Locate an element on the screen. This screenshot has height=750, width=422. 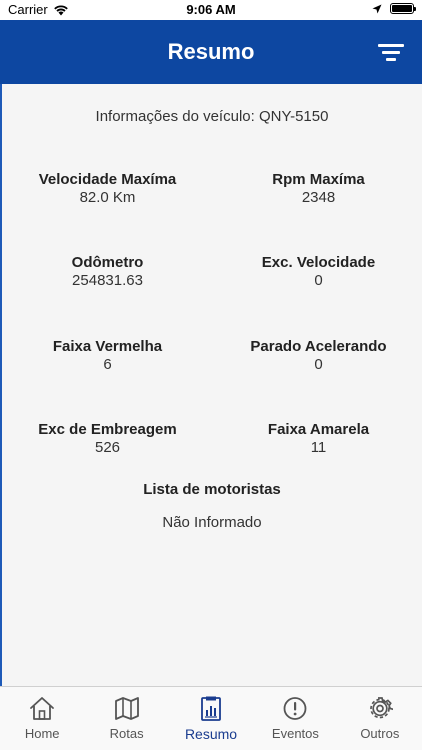
filter-icon is located at coordinates (391, 52).